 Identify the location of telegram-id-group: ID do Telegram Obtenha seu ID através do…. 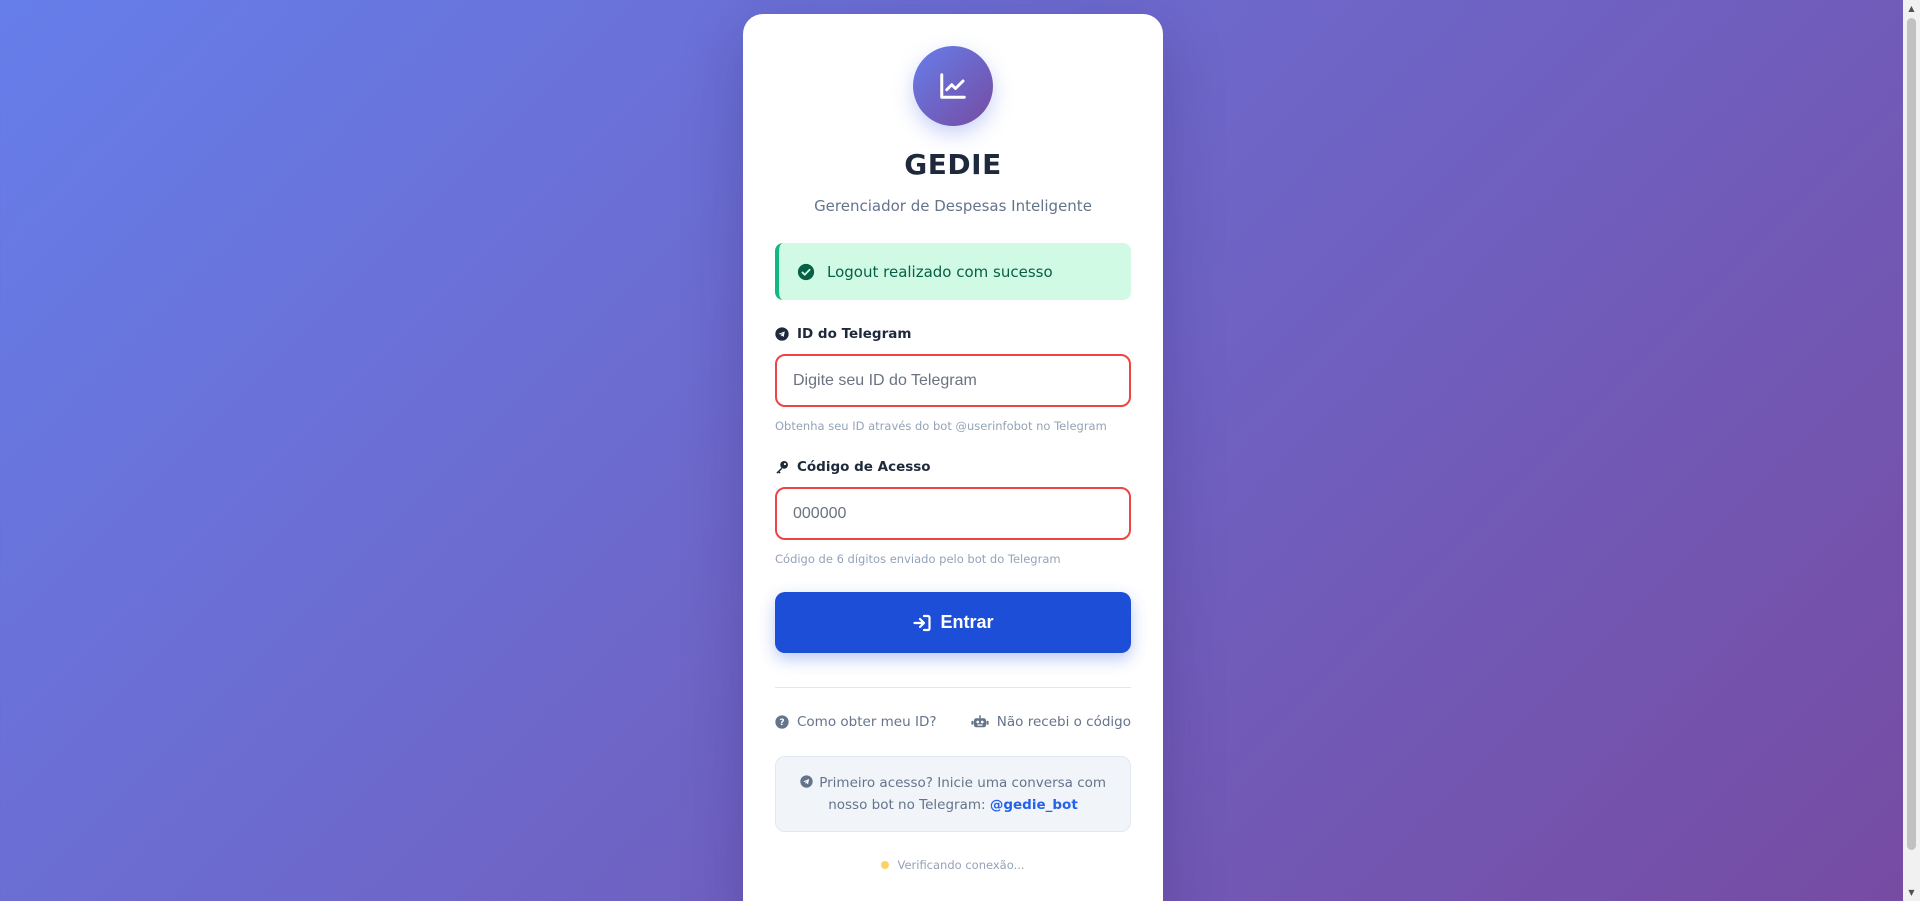
(953, 379).